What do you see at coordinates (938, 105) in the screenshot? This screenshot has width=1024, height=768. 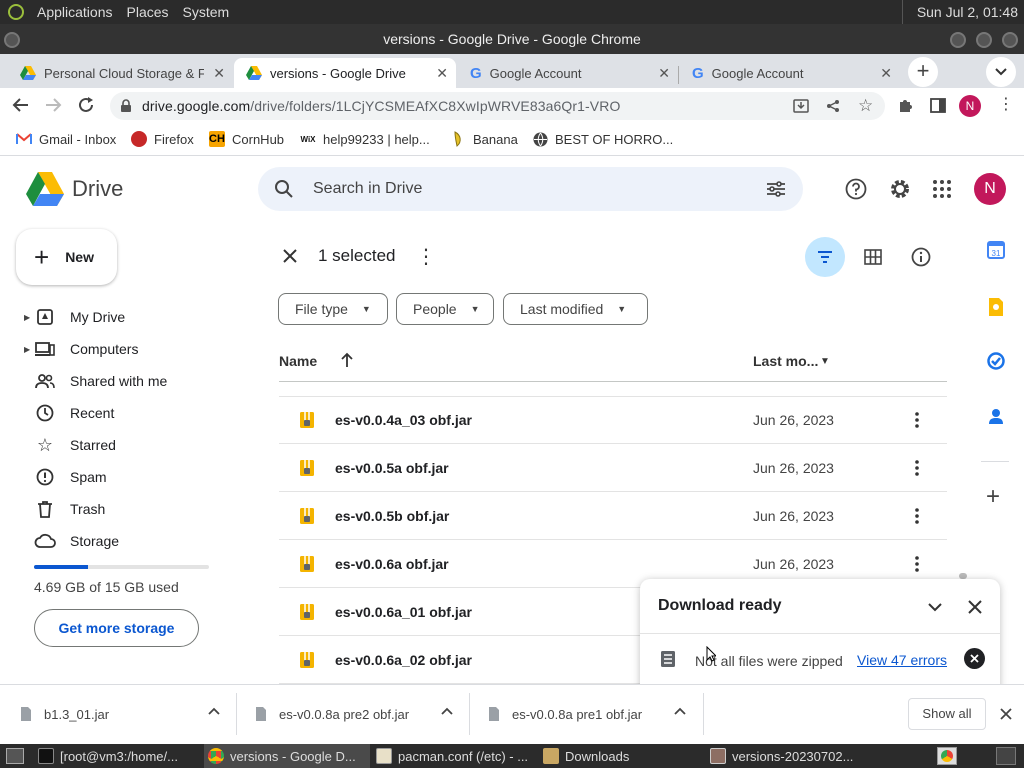 I see `side-panel-icon` at bounding box center [938, 105].